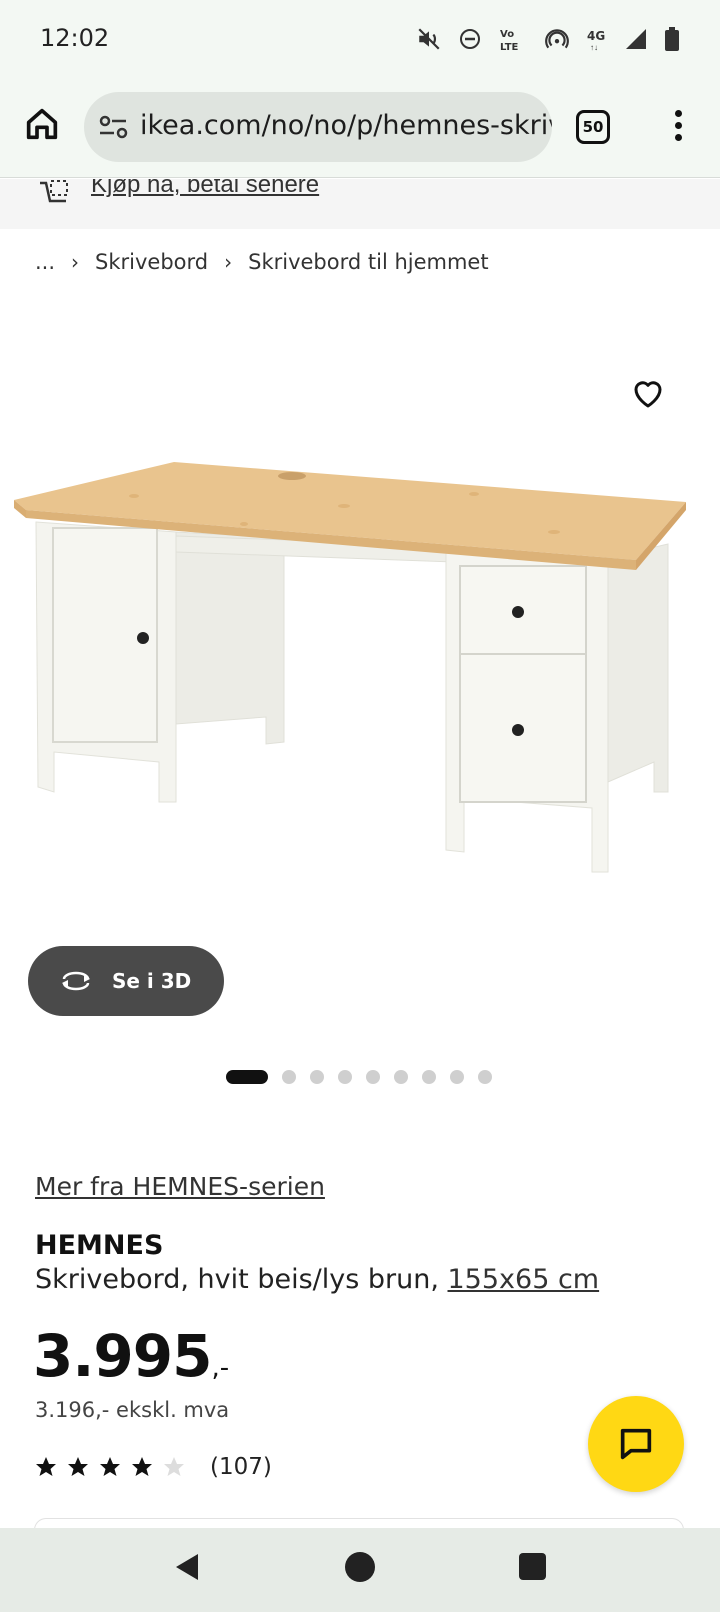 The width and height of the screenshot is (720, 1612). I want to click on browser-toolbar: ikea.com/no/no/p/hemnes-skrivebord 50, so click(360, 129).